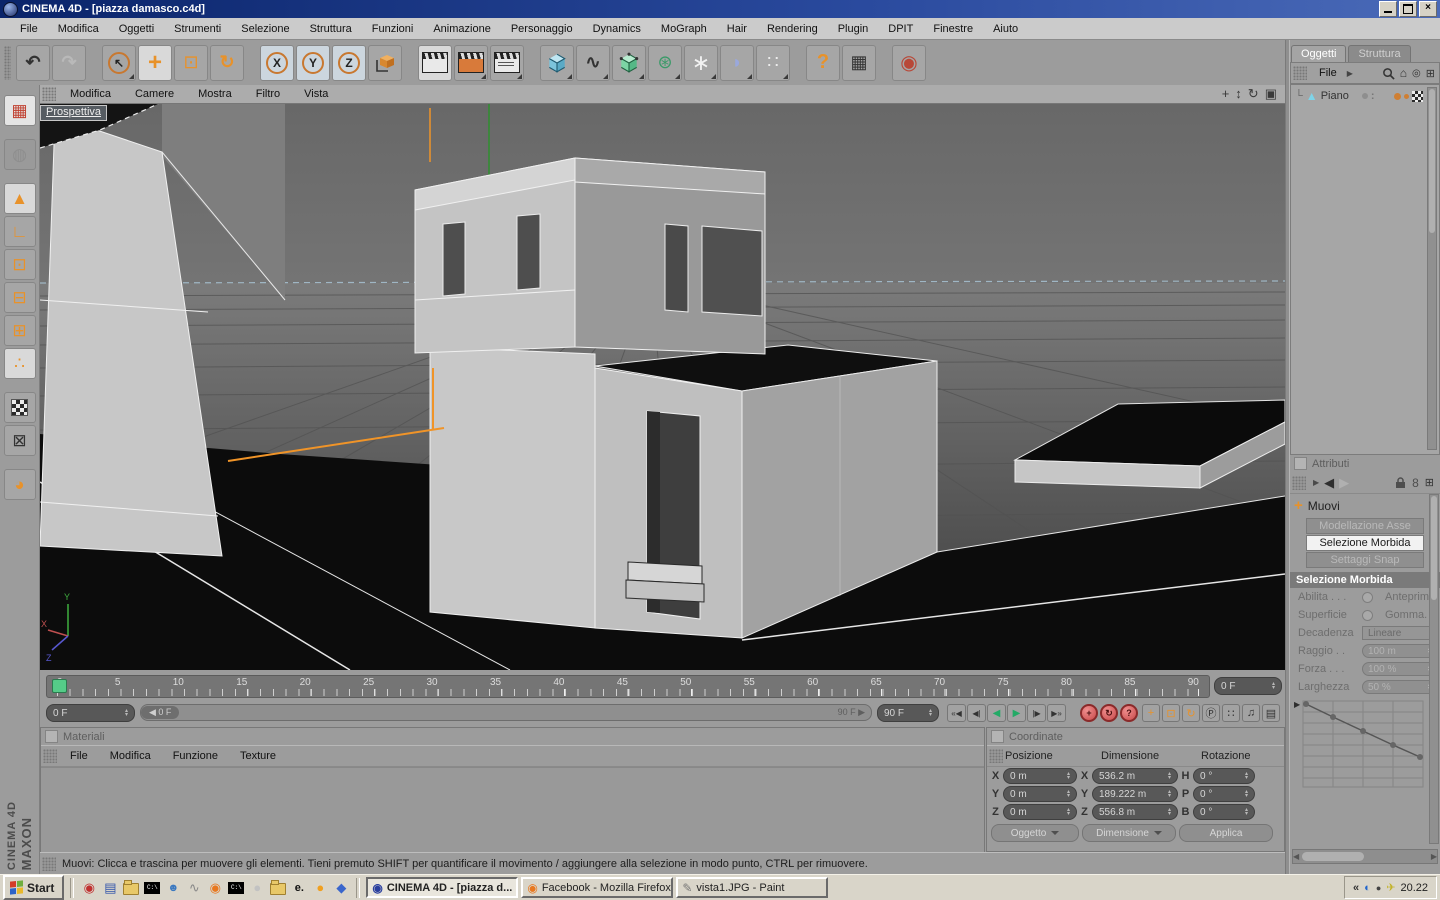 Image resolution: width=1440 pixels, height=900 pixels. Describe the element at coordinates (996, 756) in the screenshot. I see `coordinates-grip` at that location.